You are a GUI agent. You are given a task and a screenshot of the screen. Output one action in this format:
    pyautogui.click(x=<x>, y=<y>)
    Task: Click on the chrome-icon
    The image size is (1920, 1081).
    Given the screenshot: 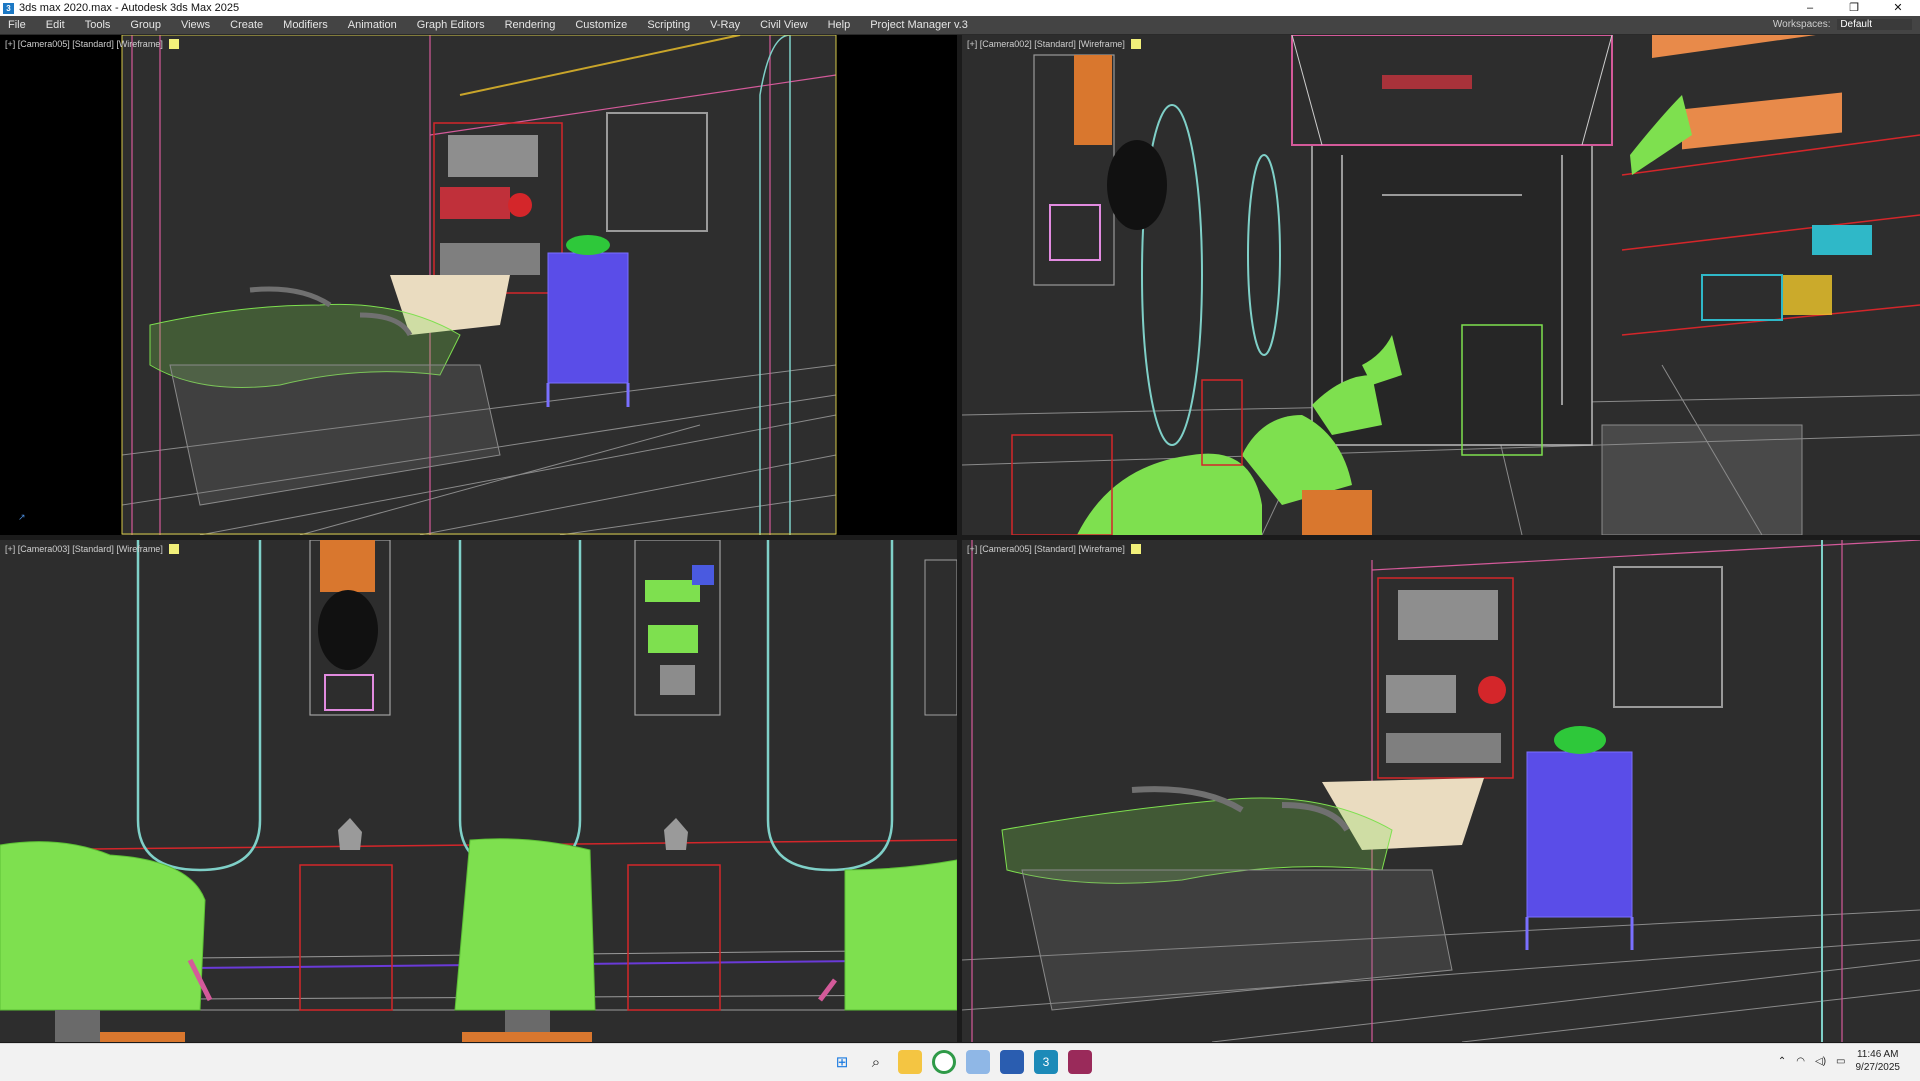 What is the action you would take?
    pyautogui.click(x=944, y=1062)
    